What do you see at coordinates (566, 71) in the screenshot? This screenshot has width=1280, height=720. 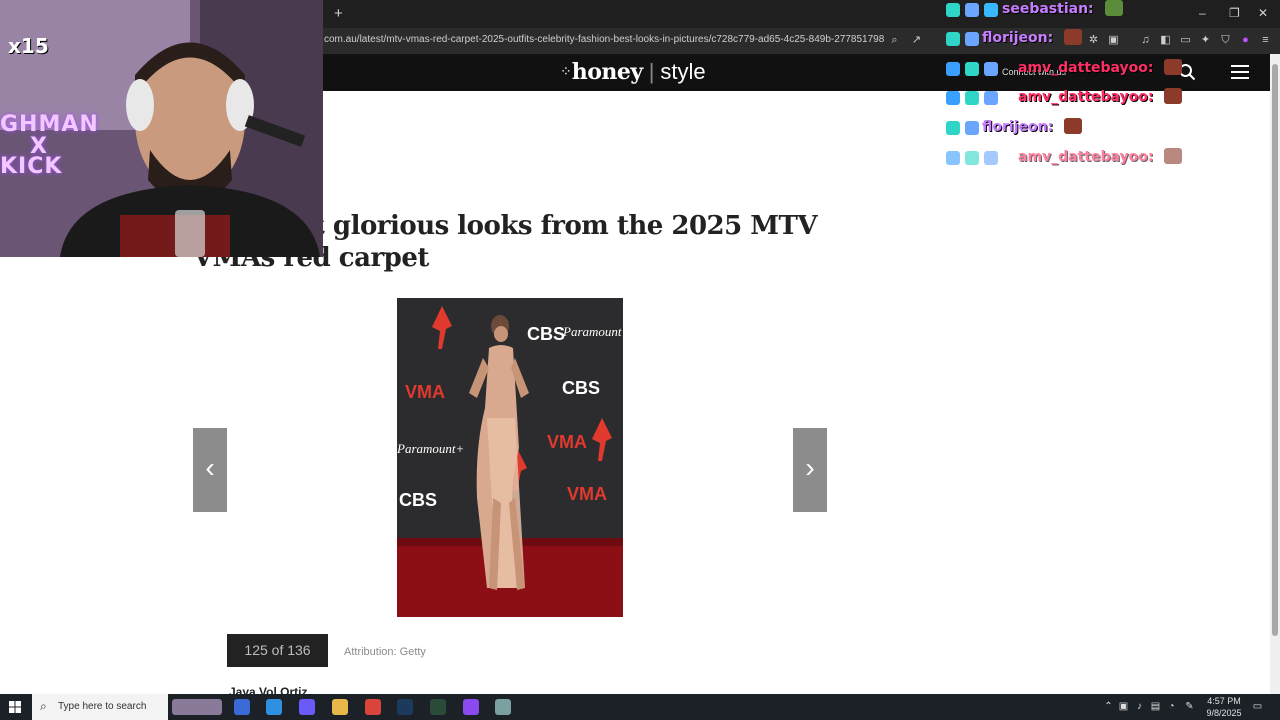 I see `logo-dots-icon: ⁘` at bounding box center [566, 71].